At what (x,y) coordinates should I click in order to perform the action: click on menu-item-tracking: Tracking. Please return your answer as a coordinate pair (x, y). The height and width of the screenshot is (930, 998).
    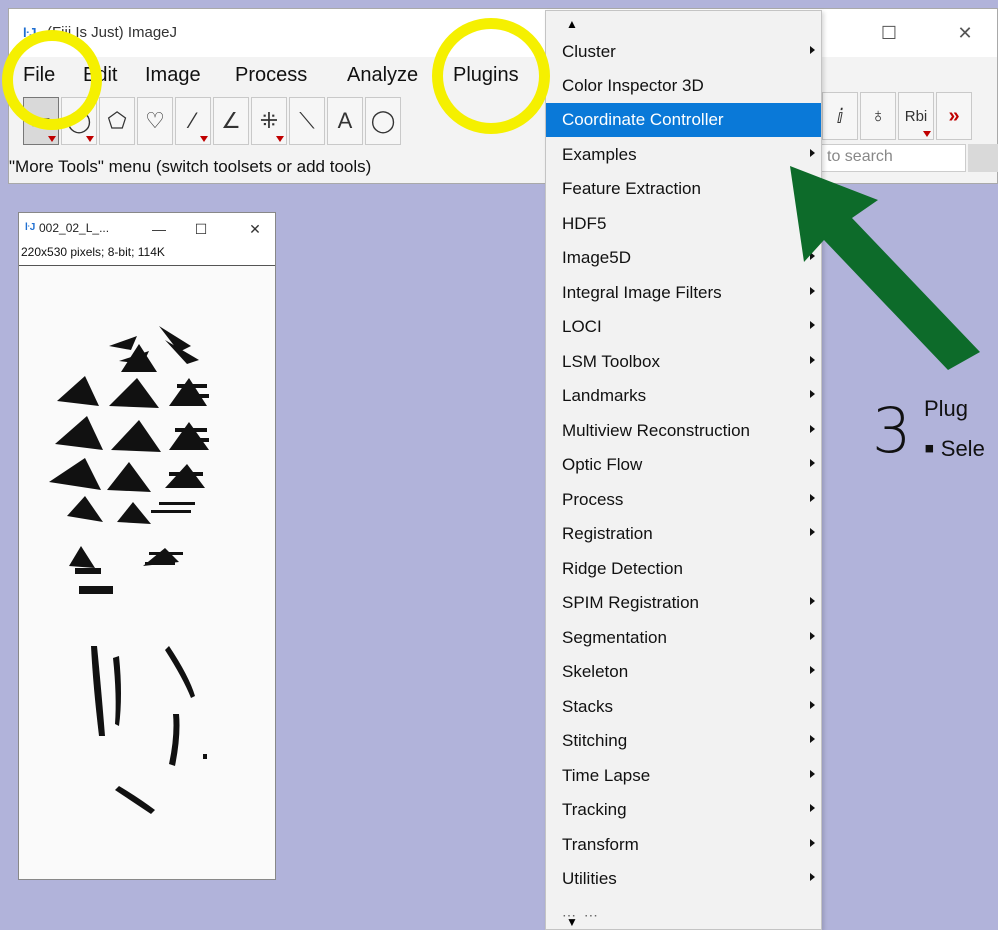
    Looking at the image, I should click on (683, 810).